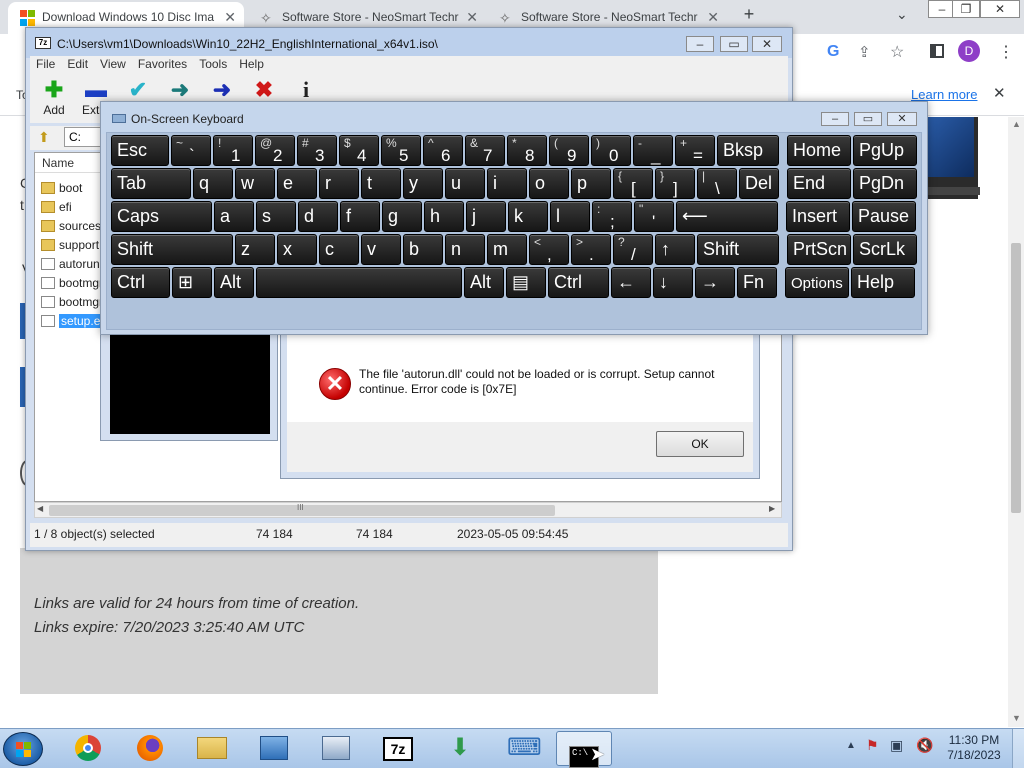  What do you see at coordinates (549, 249) in the screenshot?
I see `key-symbol-3-8: <,` at bounding box center [549, 249].